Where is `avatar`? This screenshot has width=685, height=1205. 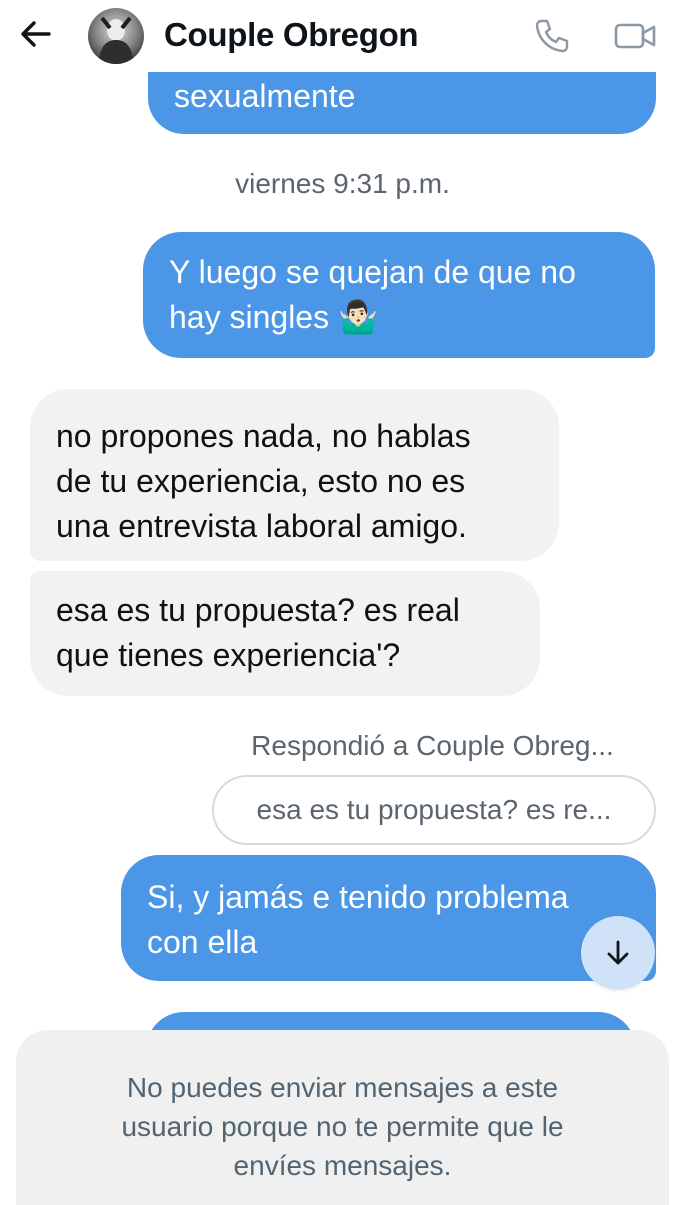
avatar is located at coordinates (116, 36).